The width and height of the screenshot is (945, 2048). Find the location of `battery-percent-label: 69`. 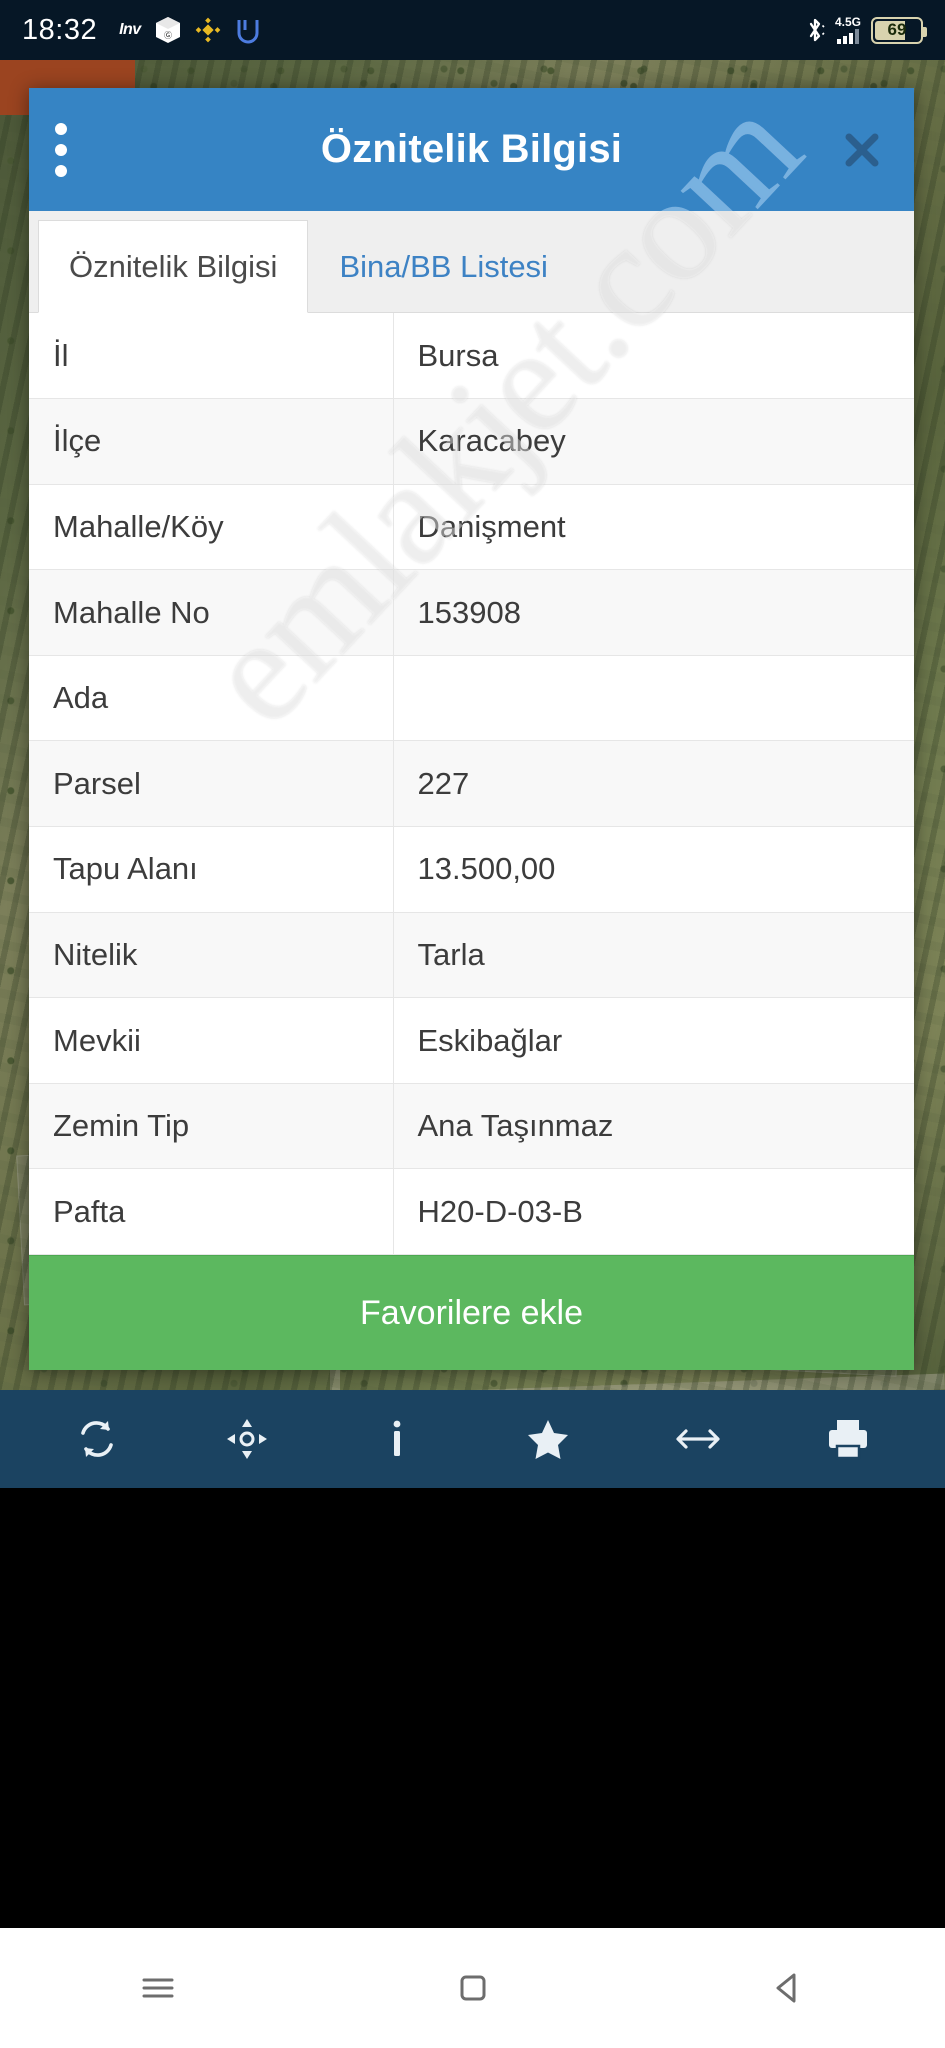

battery-percent-label: 69 is located at coordinates (897, 29).